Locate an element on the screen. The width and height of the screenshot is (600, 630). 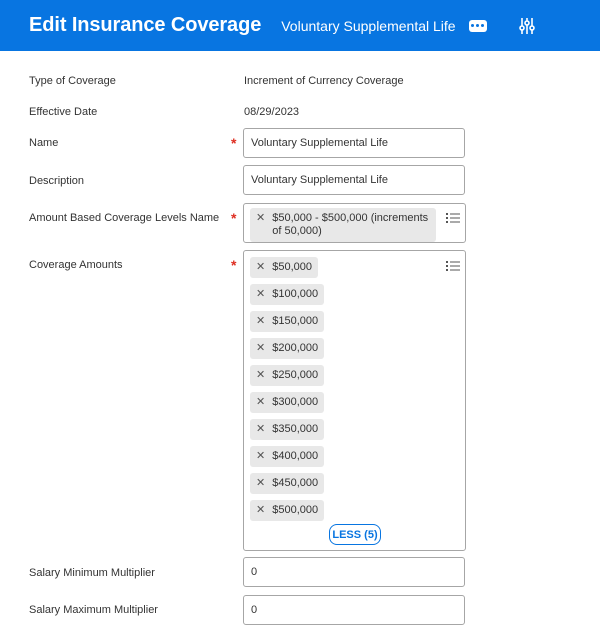
page-title: Edit Insurance Coverage is located at coordinates (145, 25).